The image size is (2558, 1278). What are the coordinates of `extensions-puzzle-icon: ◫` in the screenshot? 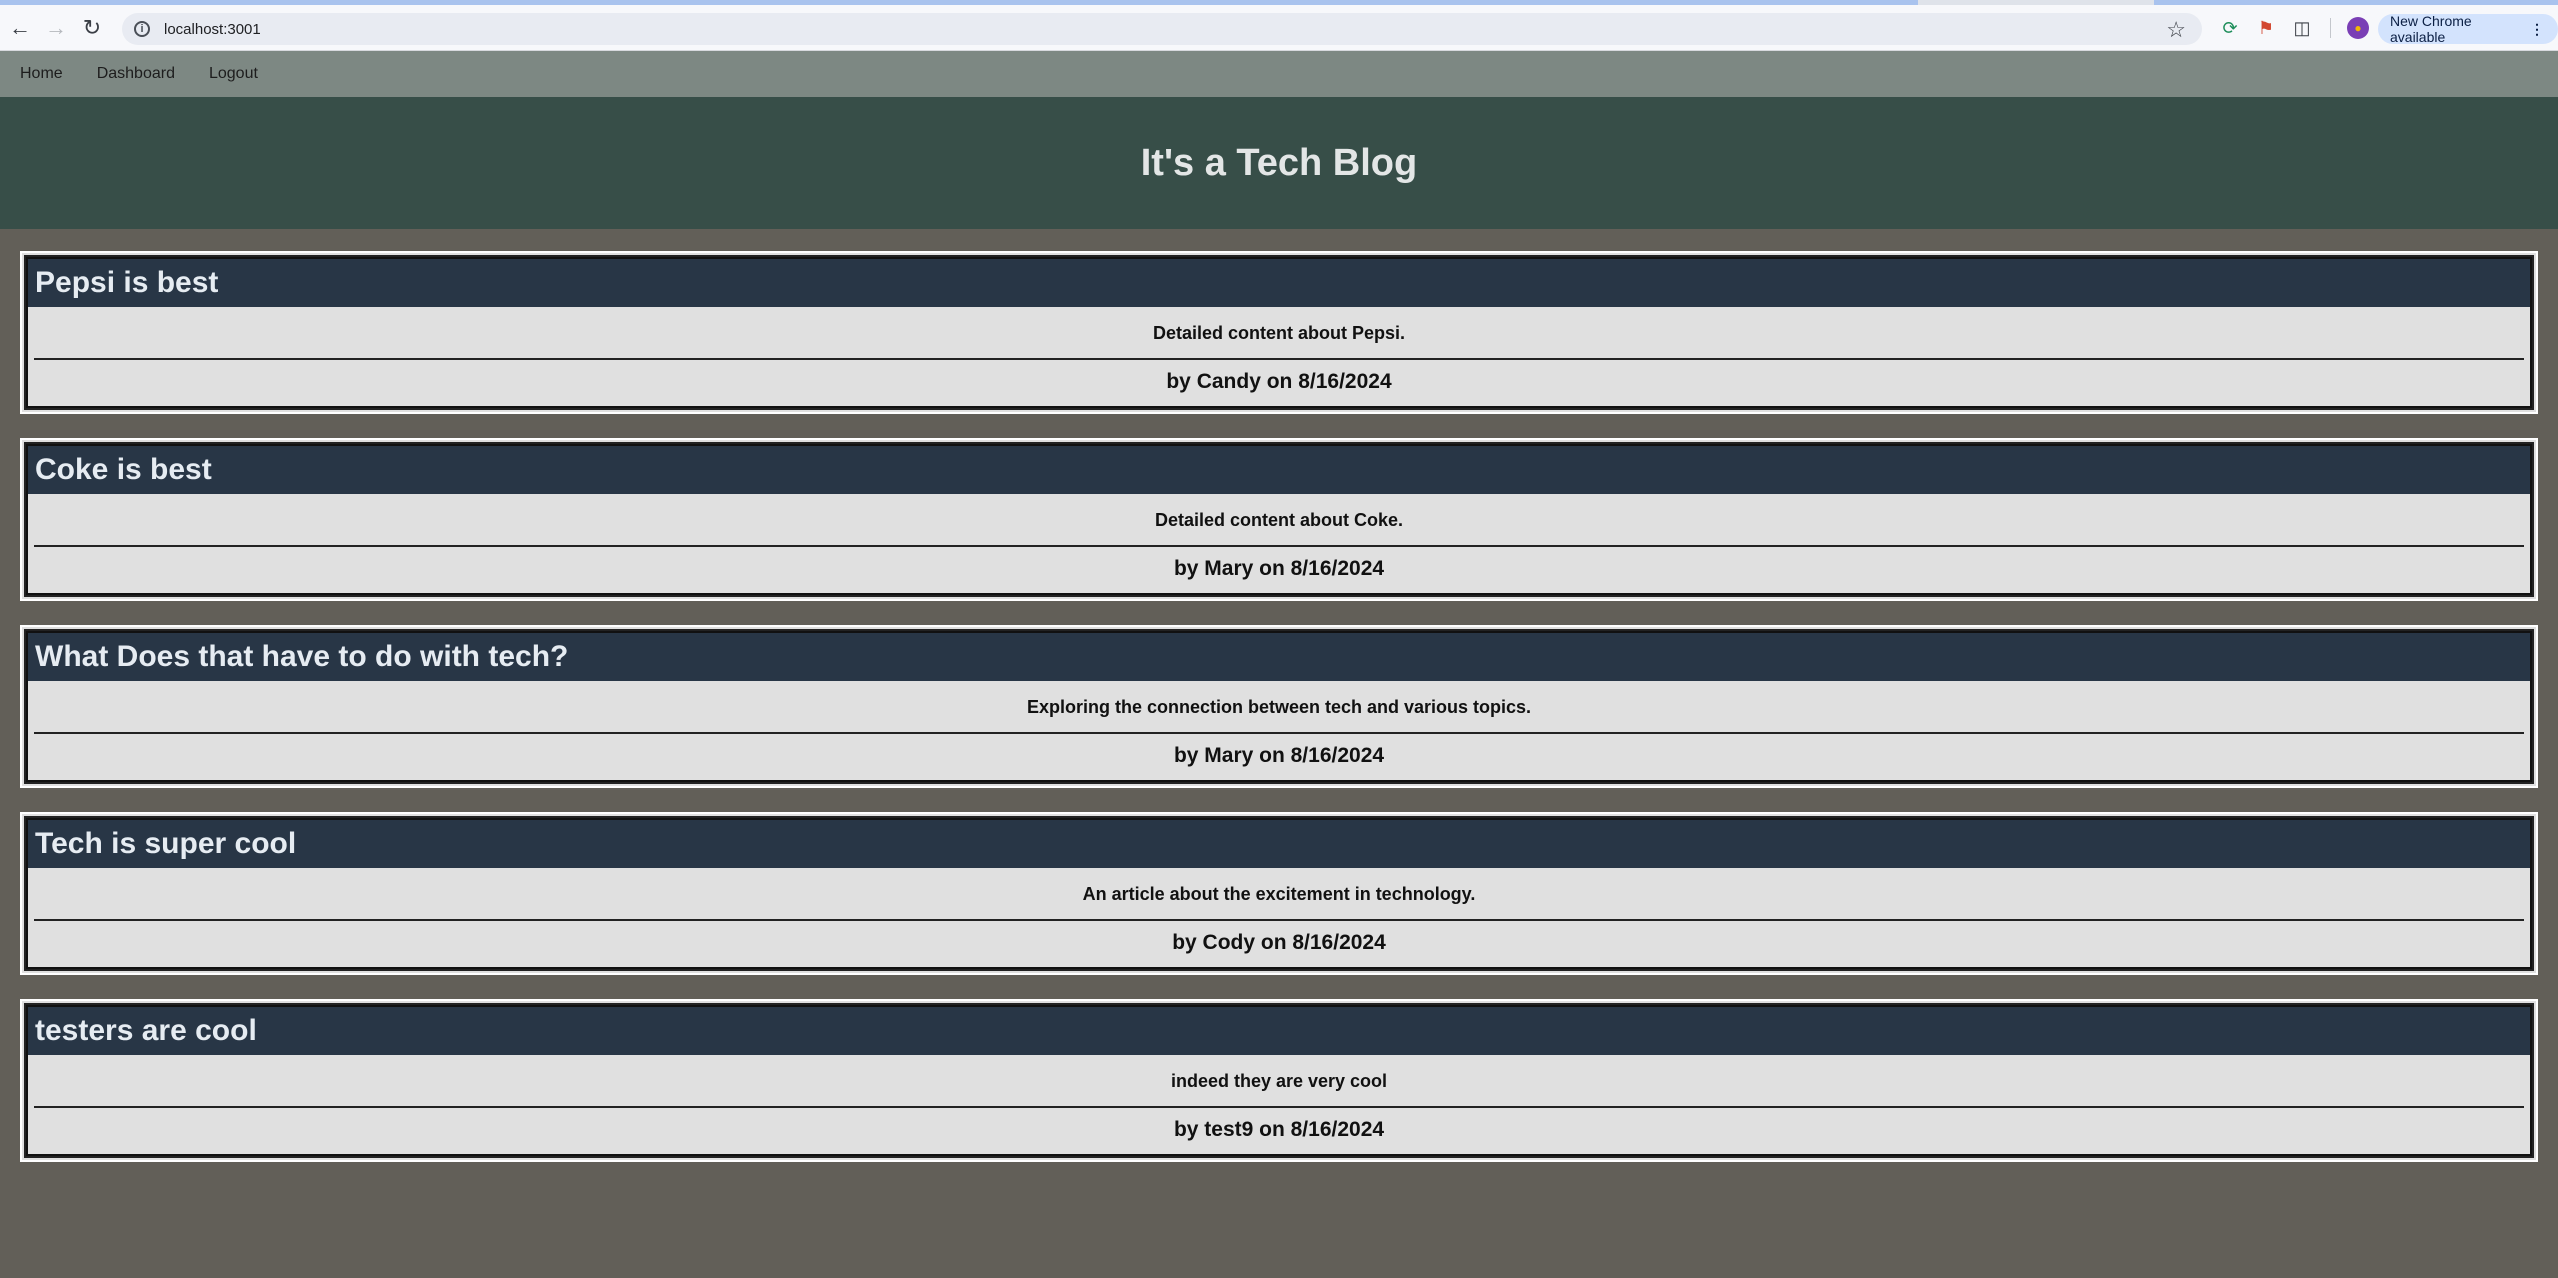 It's located at (2302, 28).